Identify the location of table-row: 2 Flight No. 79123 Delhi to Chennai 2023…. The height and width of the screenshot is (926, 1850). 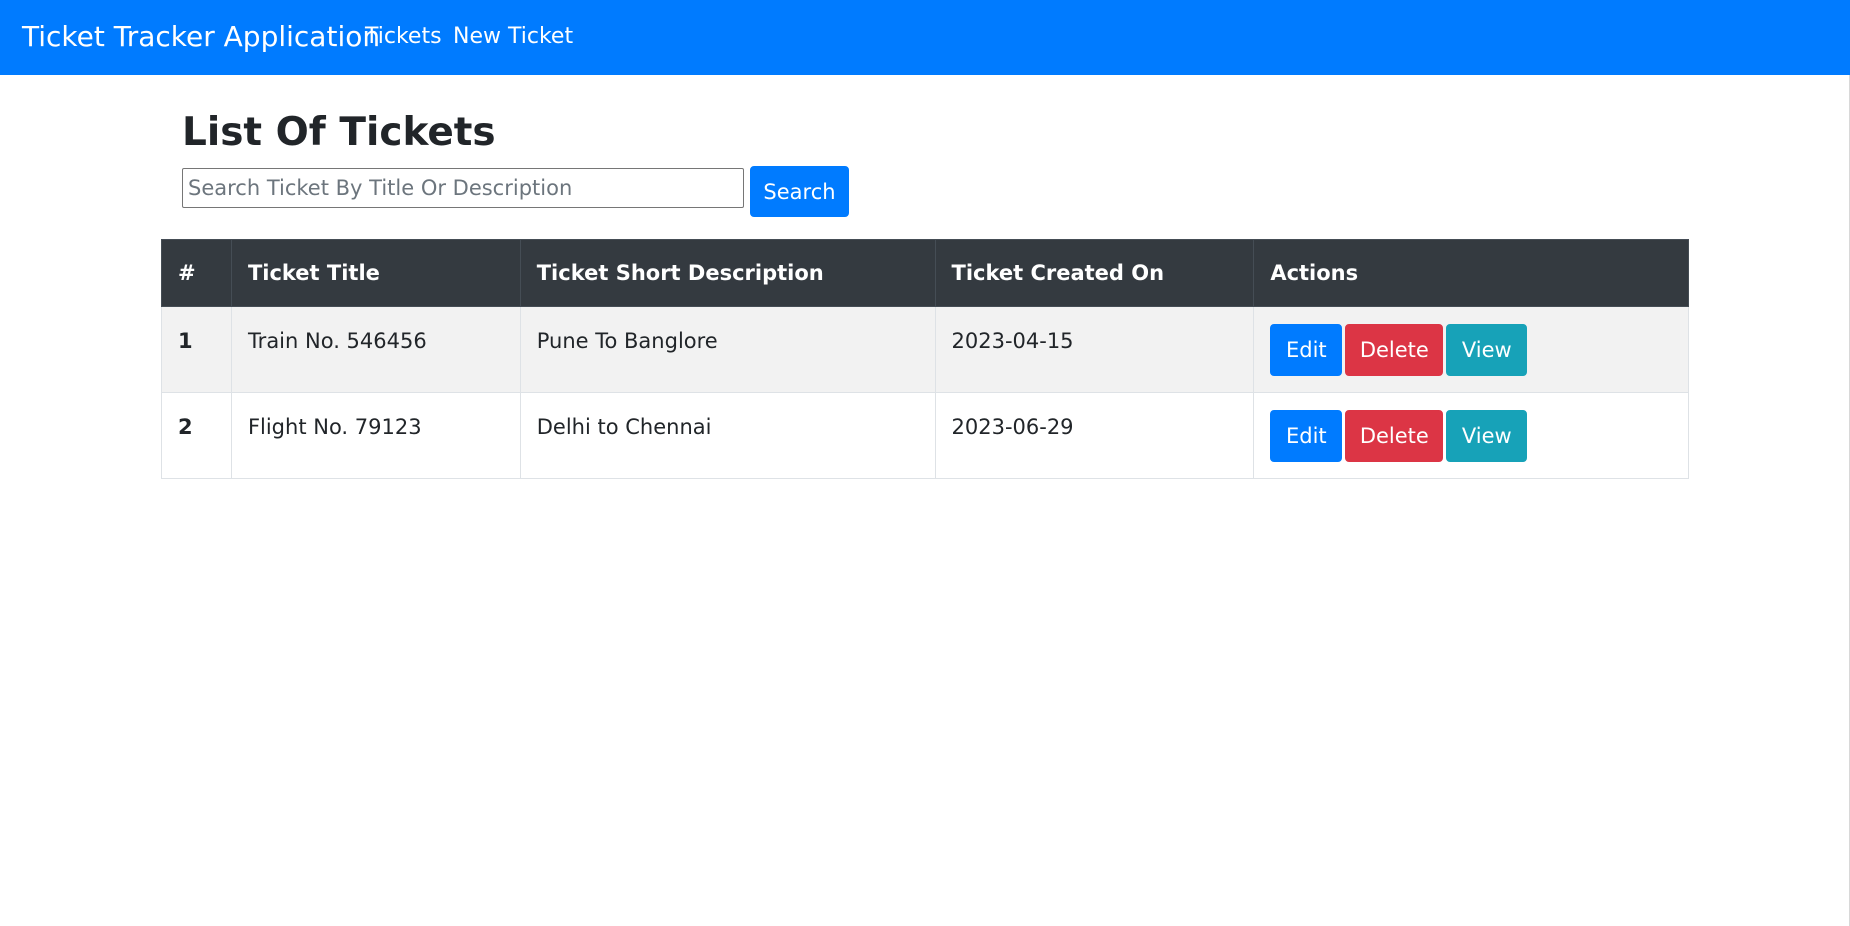
(925, 435).